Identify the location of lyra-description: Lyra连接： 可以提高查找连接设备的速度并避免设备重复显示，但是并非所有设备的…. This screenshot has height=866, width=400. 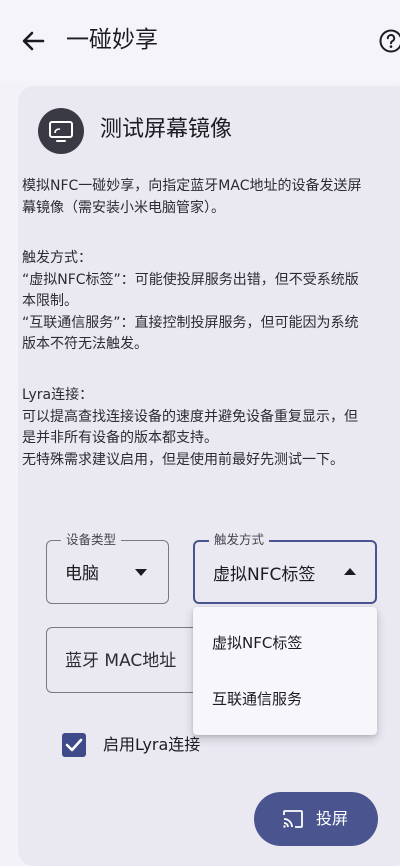
(196, 428).